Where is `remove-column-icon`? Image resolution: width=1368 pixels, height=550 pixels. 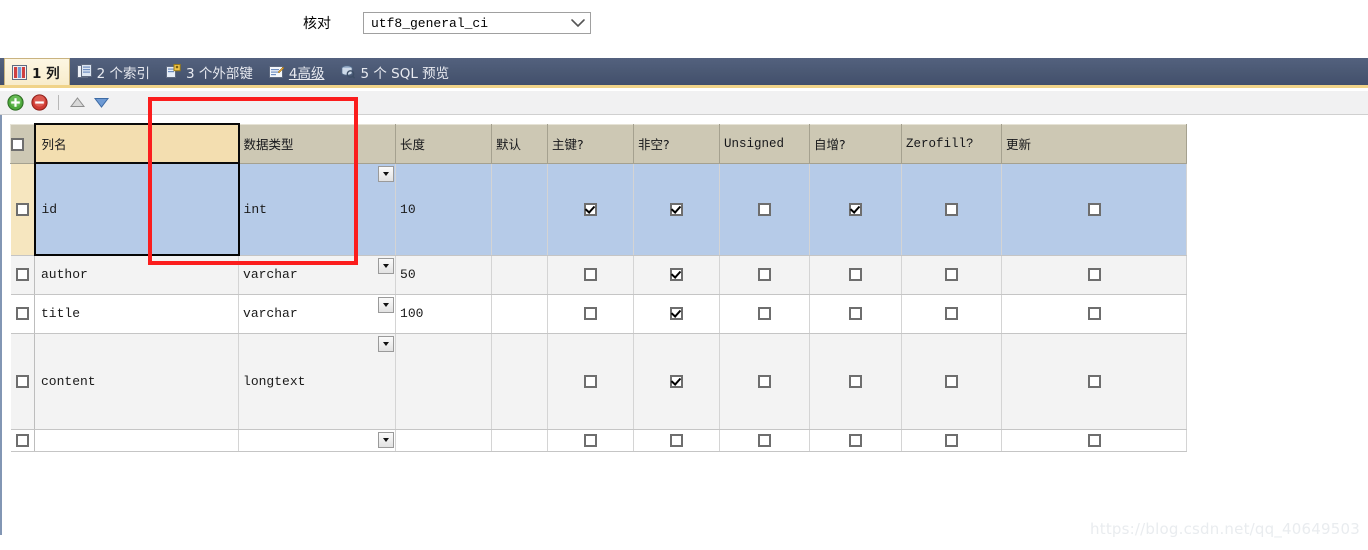
remove-column-icon is located at coordinates (39, 102).